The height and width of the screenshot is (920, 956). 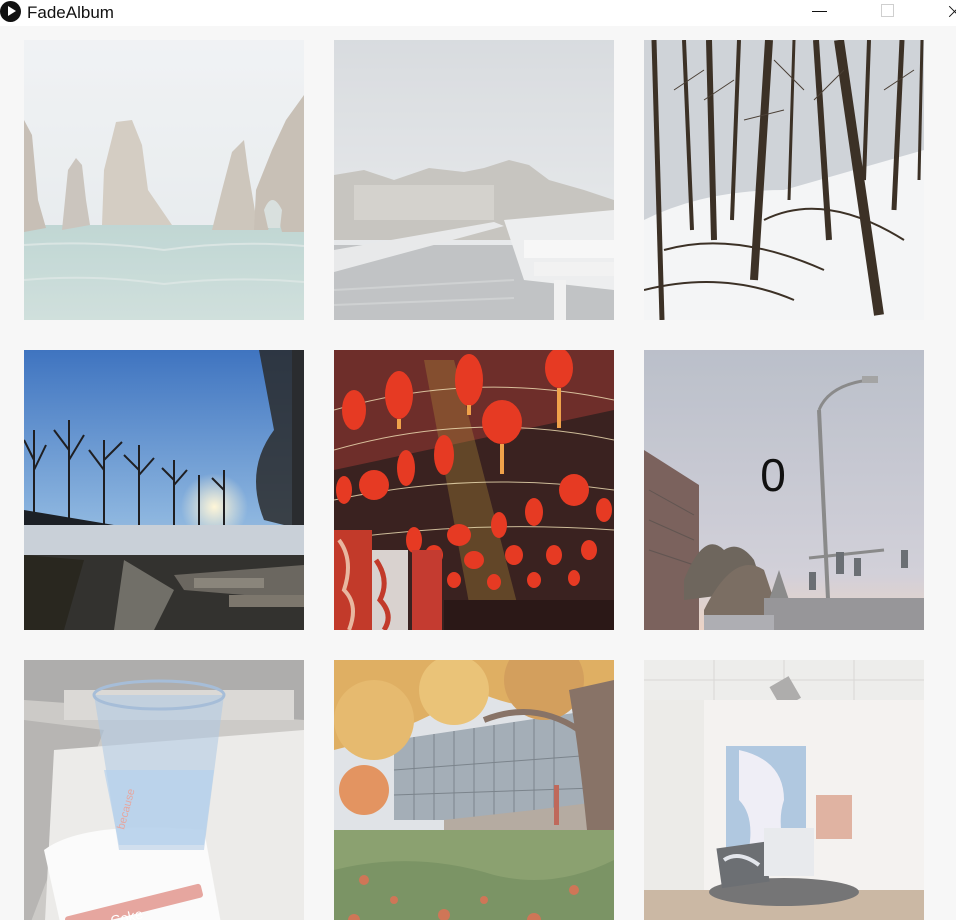 I want to click on maximize-button, so click(x=888, y=13).